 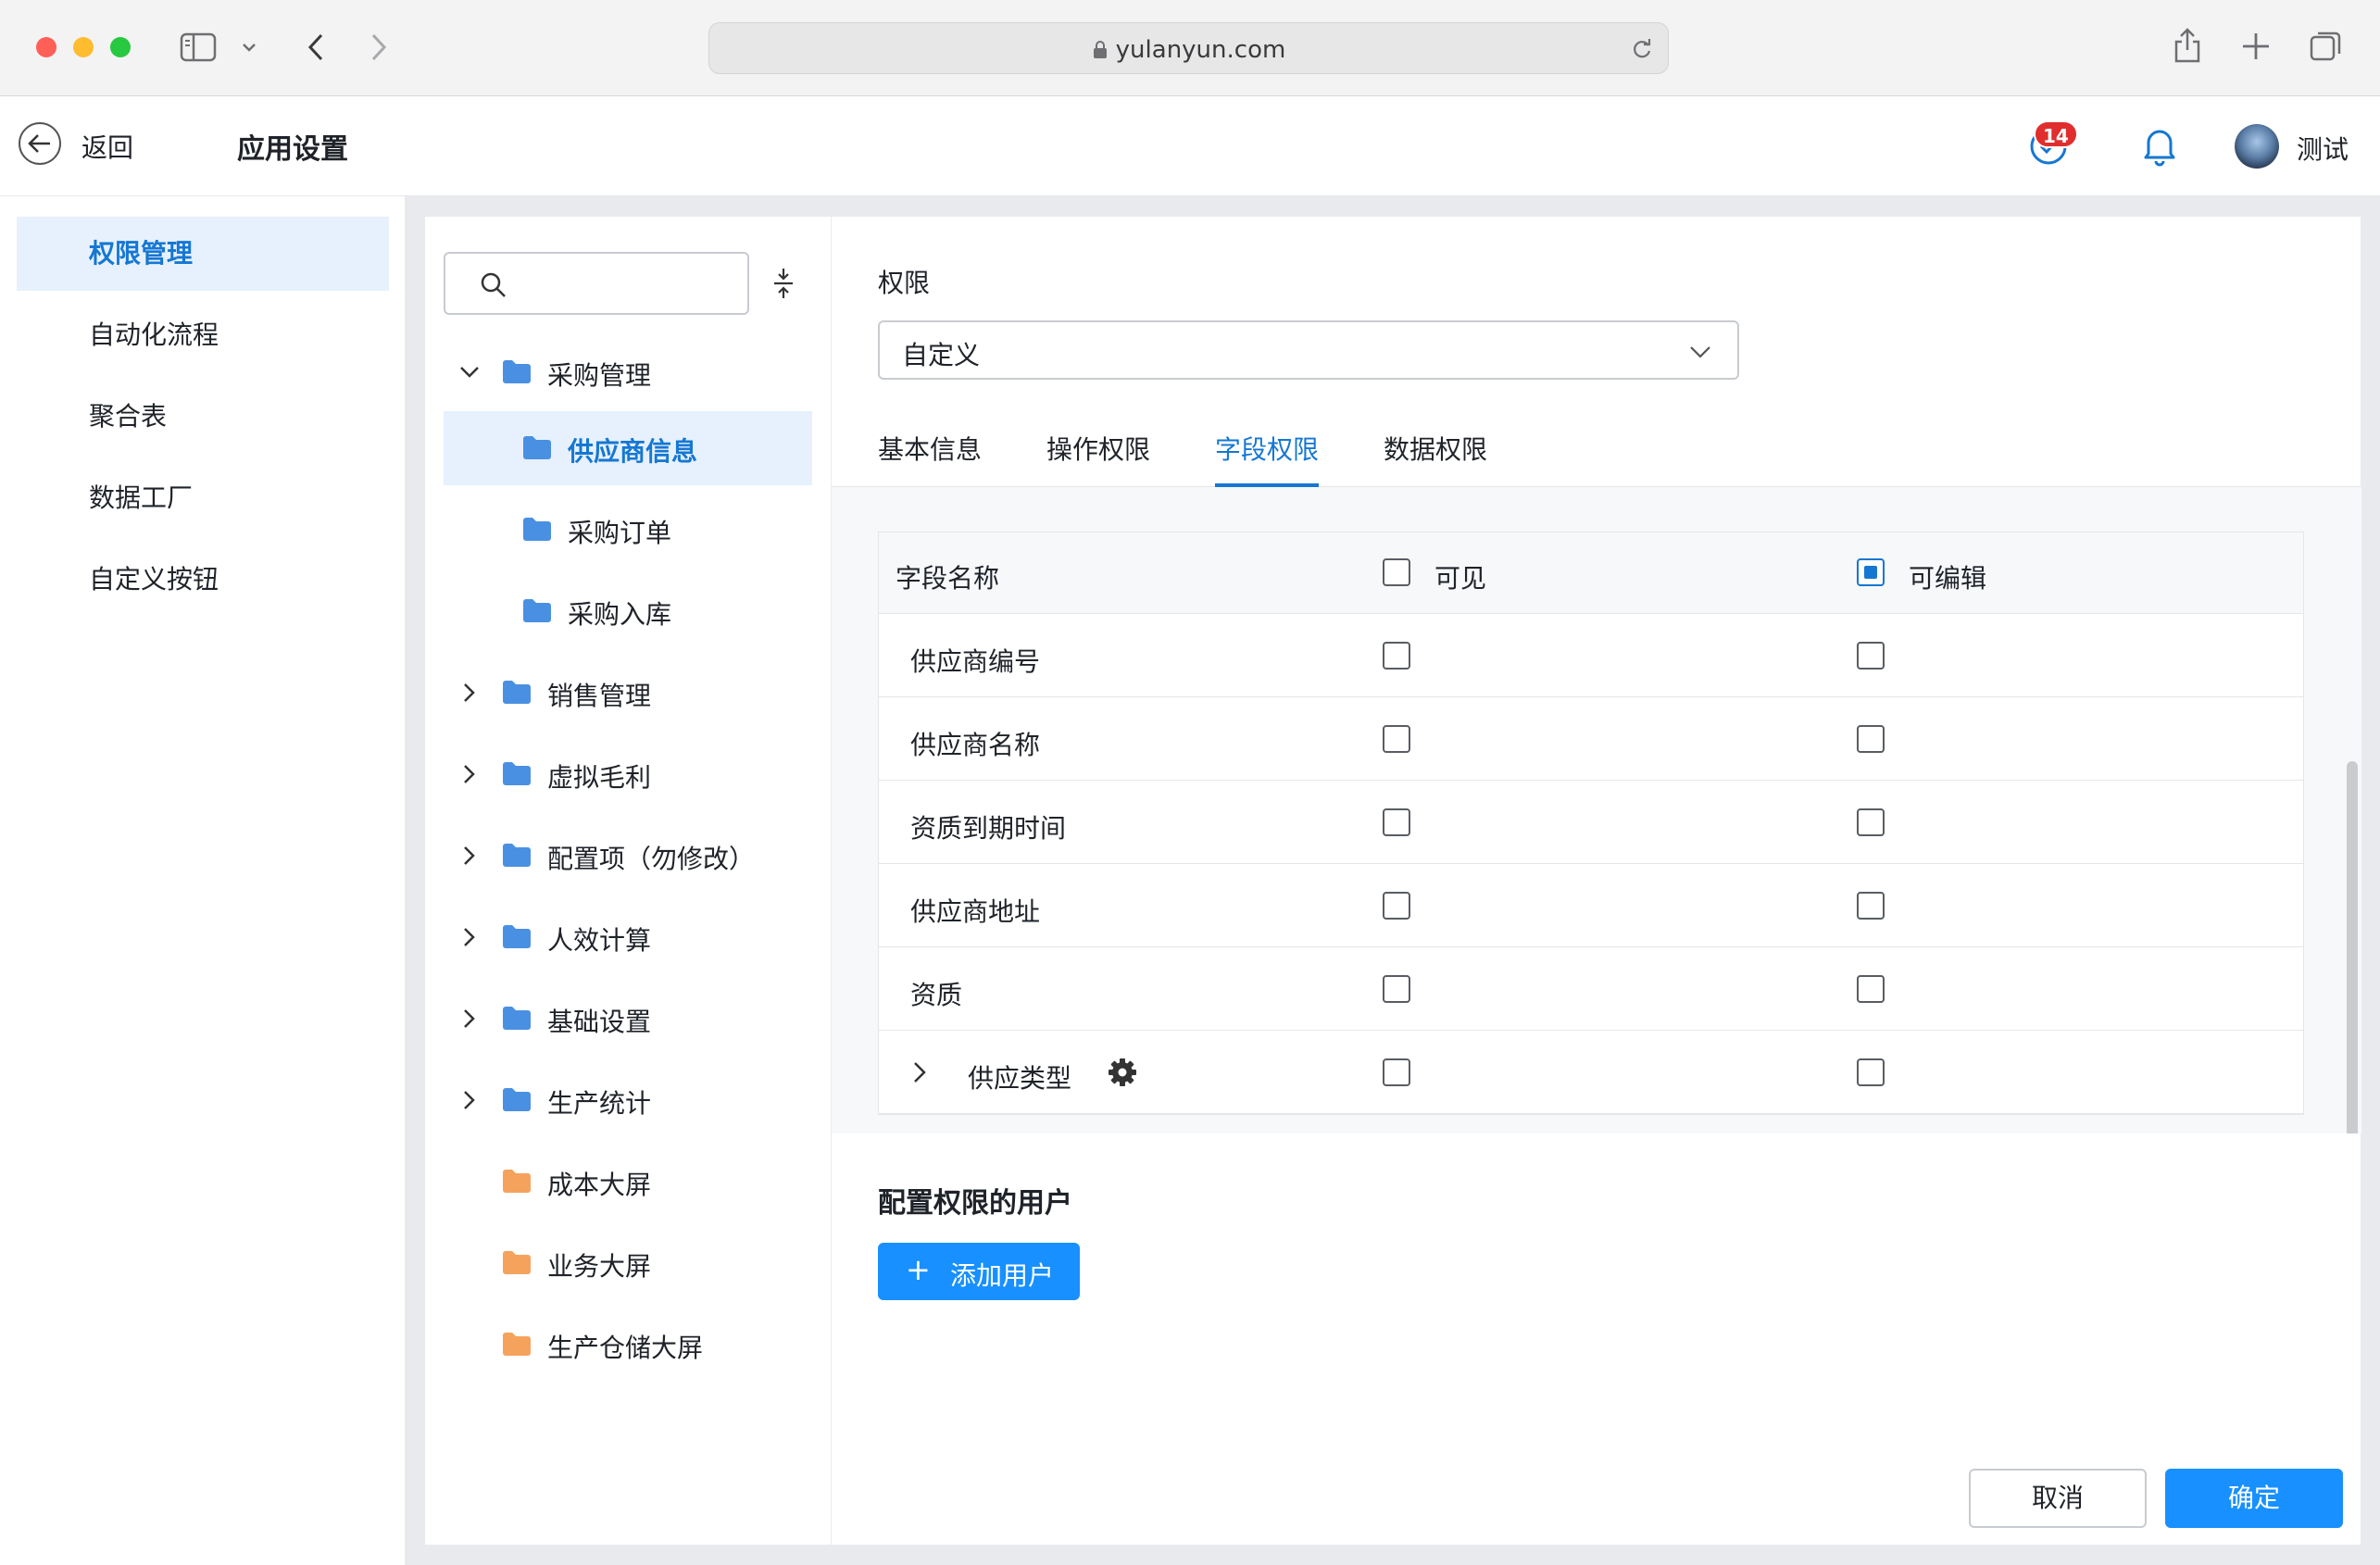 What do you see at coordinates (1020, 1078) in the screenshot?
I see `field-name: 供应类型` at bounding box center [1020, 1078].